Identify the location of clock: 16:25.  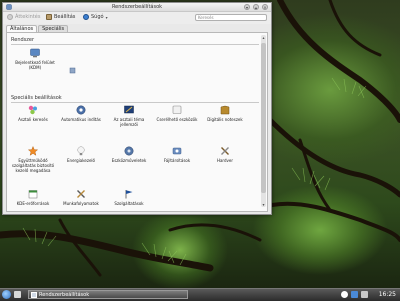
(387, 295).